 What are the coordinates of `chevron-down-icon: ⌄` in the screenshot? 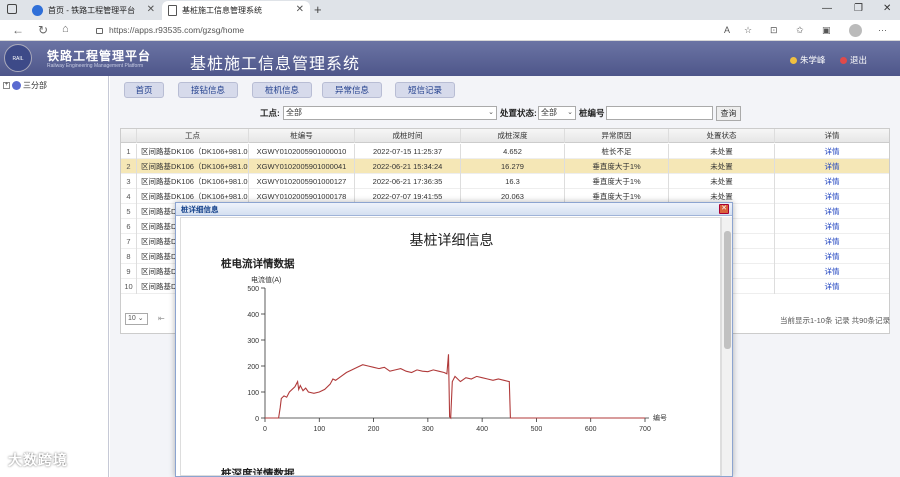 It's located at (491, 112).